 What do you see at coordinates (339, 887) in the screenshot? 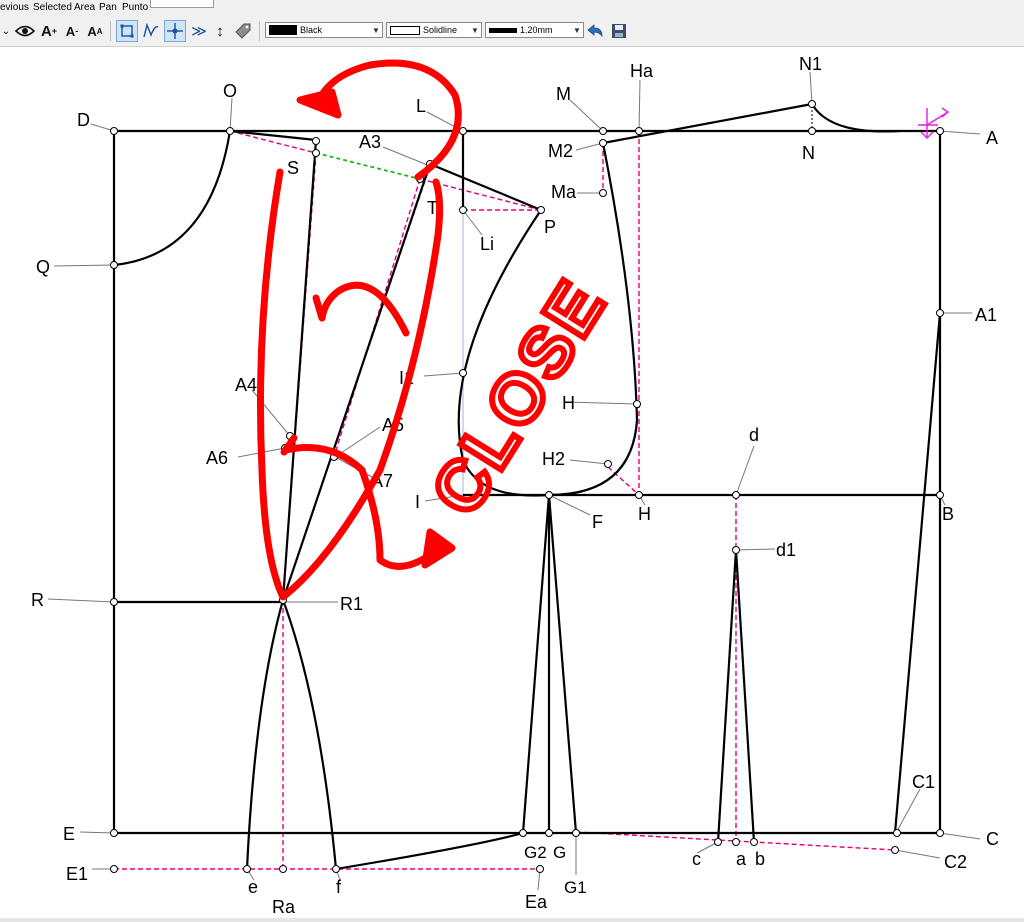
I see `point-label: f` at bounding box center [339, 887].